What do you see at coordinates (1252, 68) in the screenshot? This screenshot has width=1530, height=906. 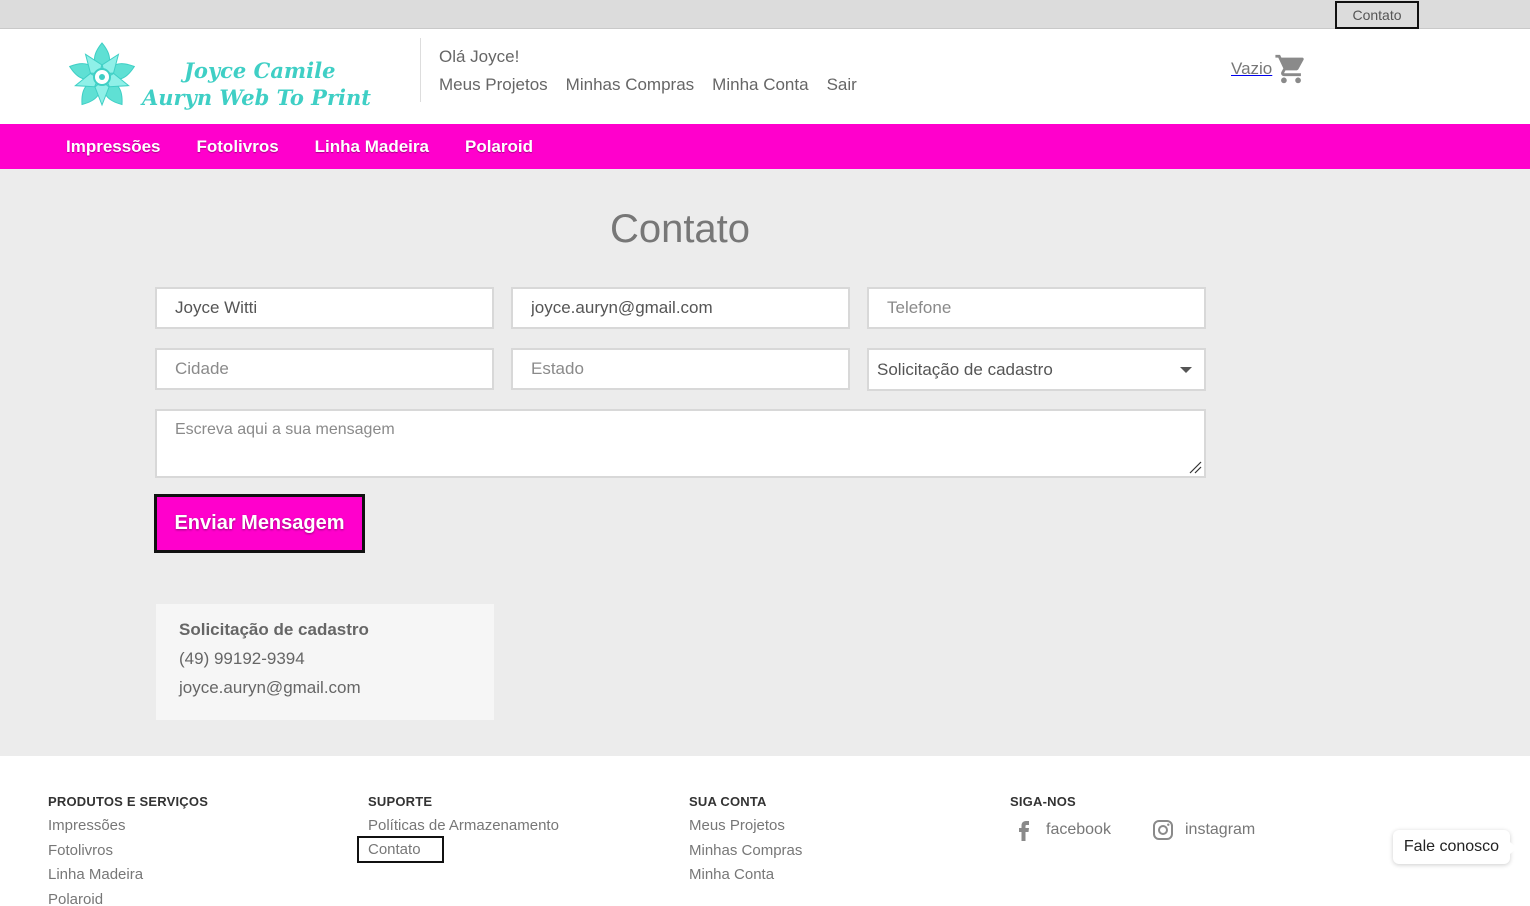 I see `cart-status-label: Vazio` at bounding box center [1252, 68].